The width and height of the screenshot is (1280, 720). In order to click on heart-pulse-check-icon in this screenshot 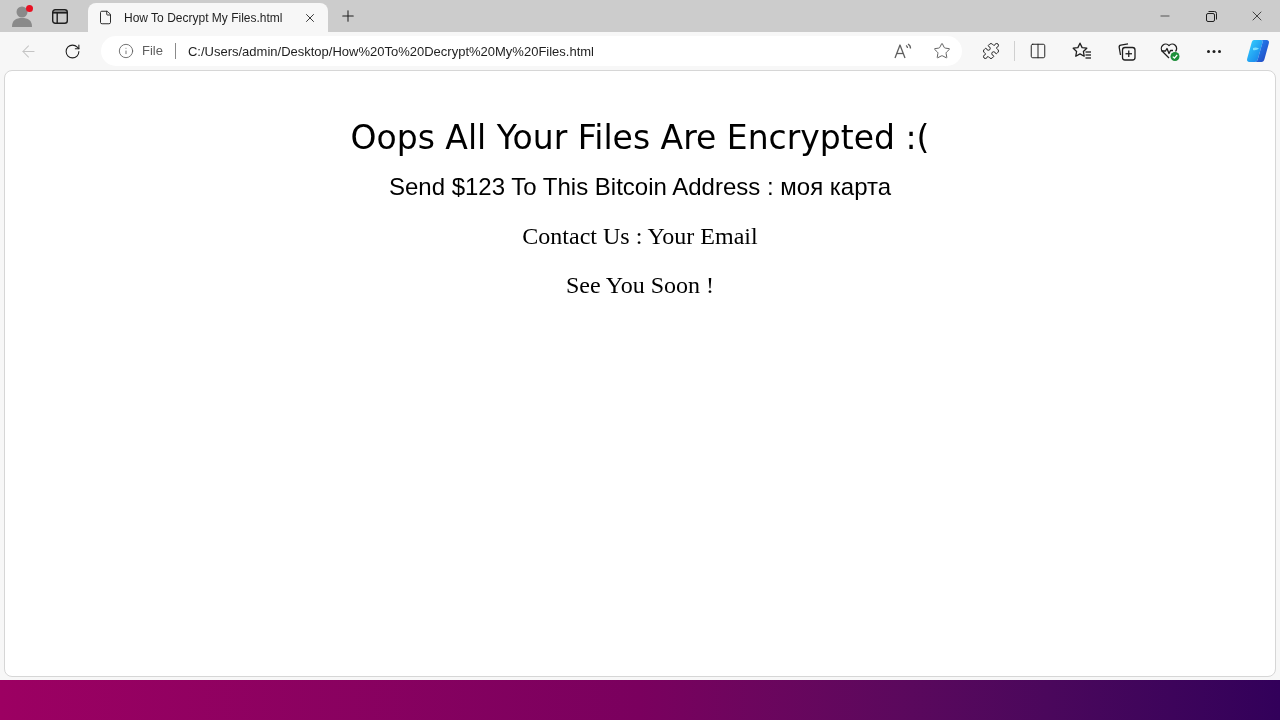, I will do `click(1170, 51)`.